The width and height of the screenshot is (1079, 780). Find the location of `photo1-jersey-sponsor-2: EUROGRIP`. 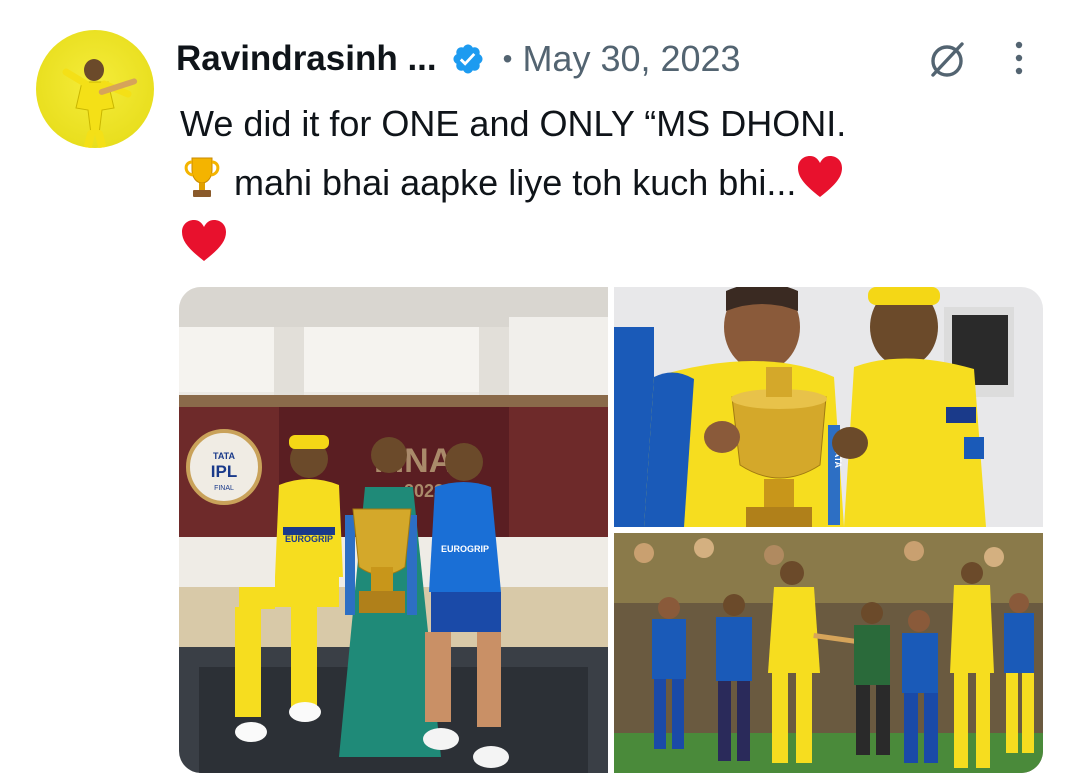

photo1-jersey-sponsor-2: EUROGRIP is located at coordinates (465, 549).